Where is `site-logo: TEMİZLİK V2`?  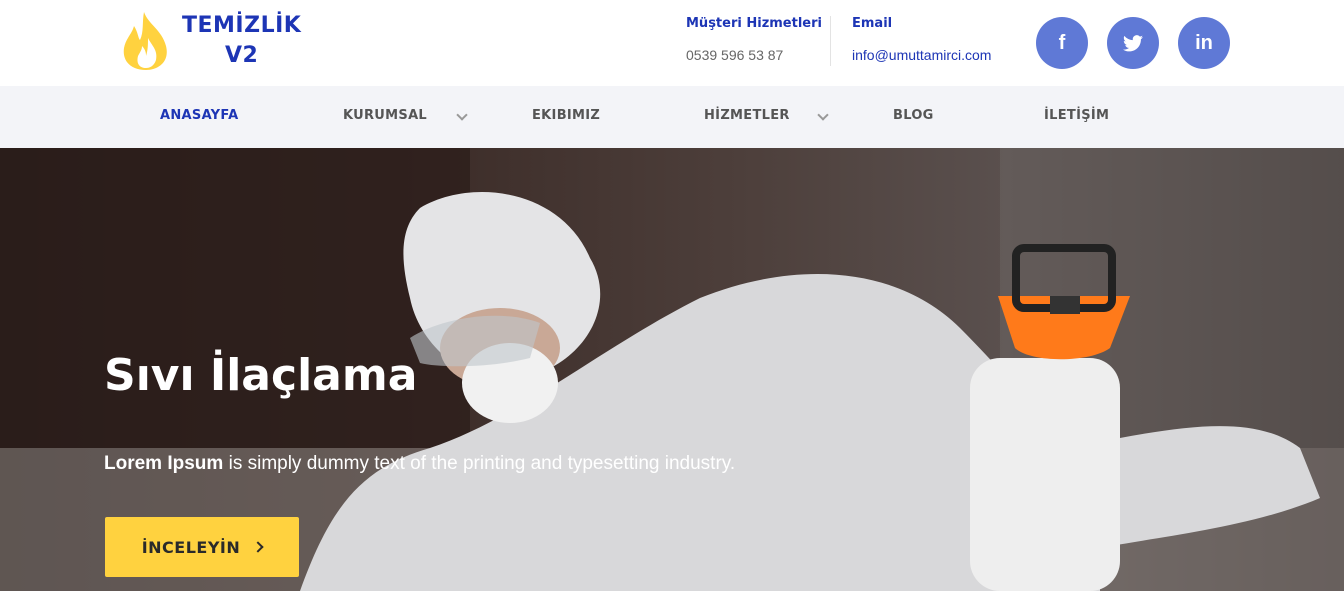 site-logo: TEMİZLİK V2 is located at coordinates (209, 41).